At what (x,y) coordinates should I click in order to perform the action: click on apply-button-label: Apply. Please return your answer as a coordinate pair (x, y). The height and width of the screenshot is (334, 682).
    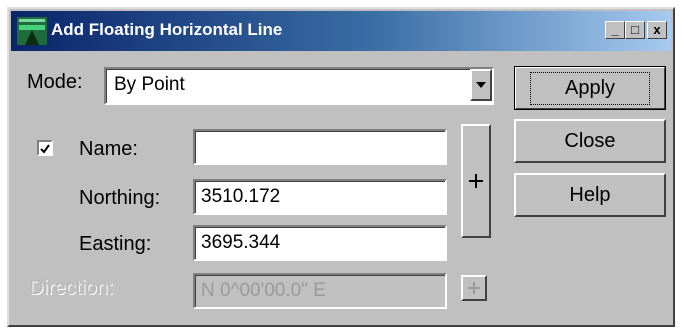
    Looking at the image, I should click on (590, 88).